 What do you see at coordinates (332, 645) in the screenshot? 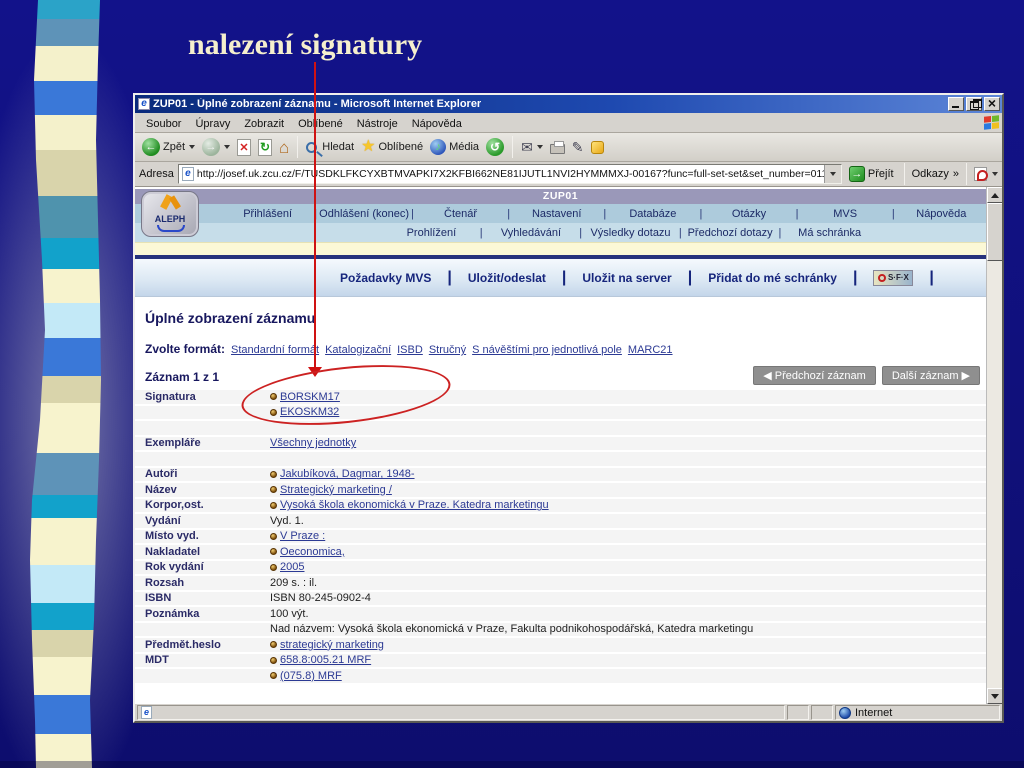
I see `record-value-link: strategický marketing` at bounding box center [332, 645].